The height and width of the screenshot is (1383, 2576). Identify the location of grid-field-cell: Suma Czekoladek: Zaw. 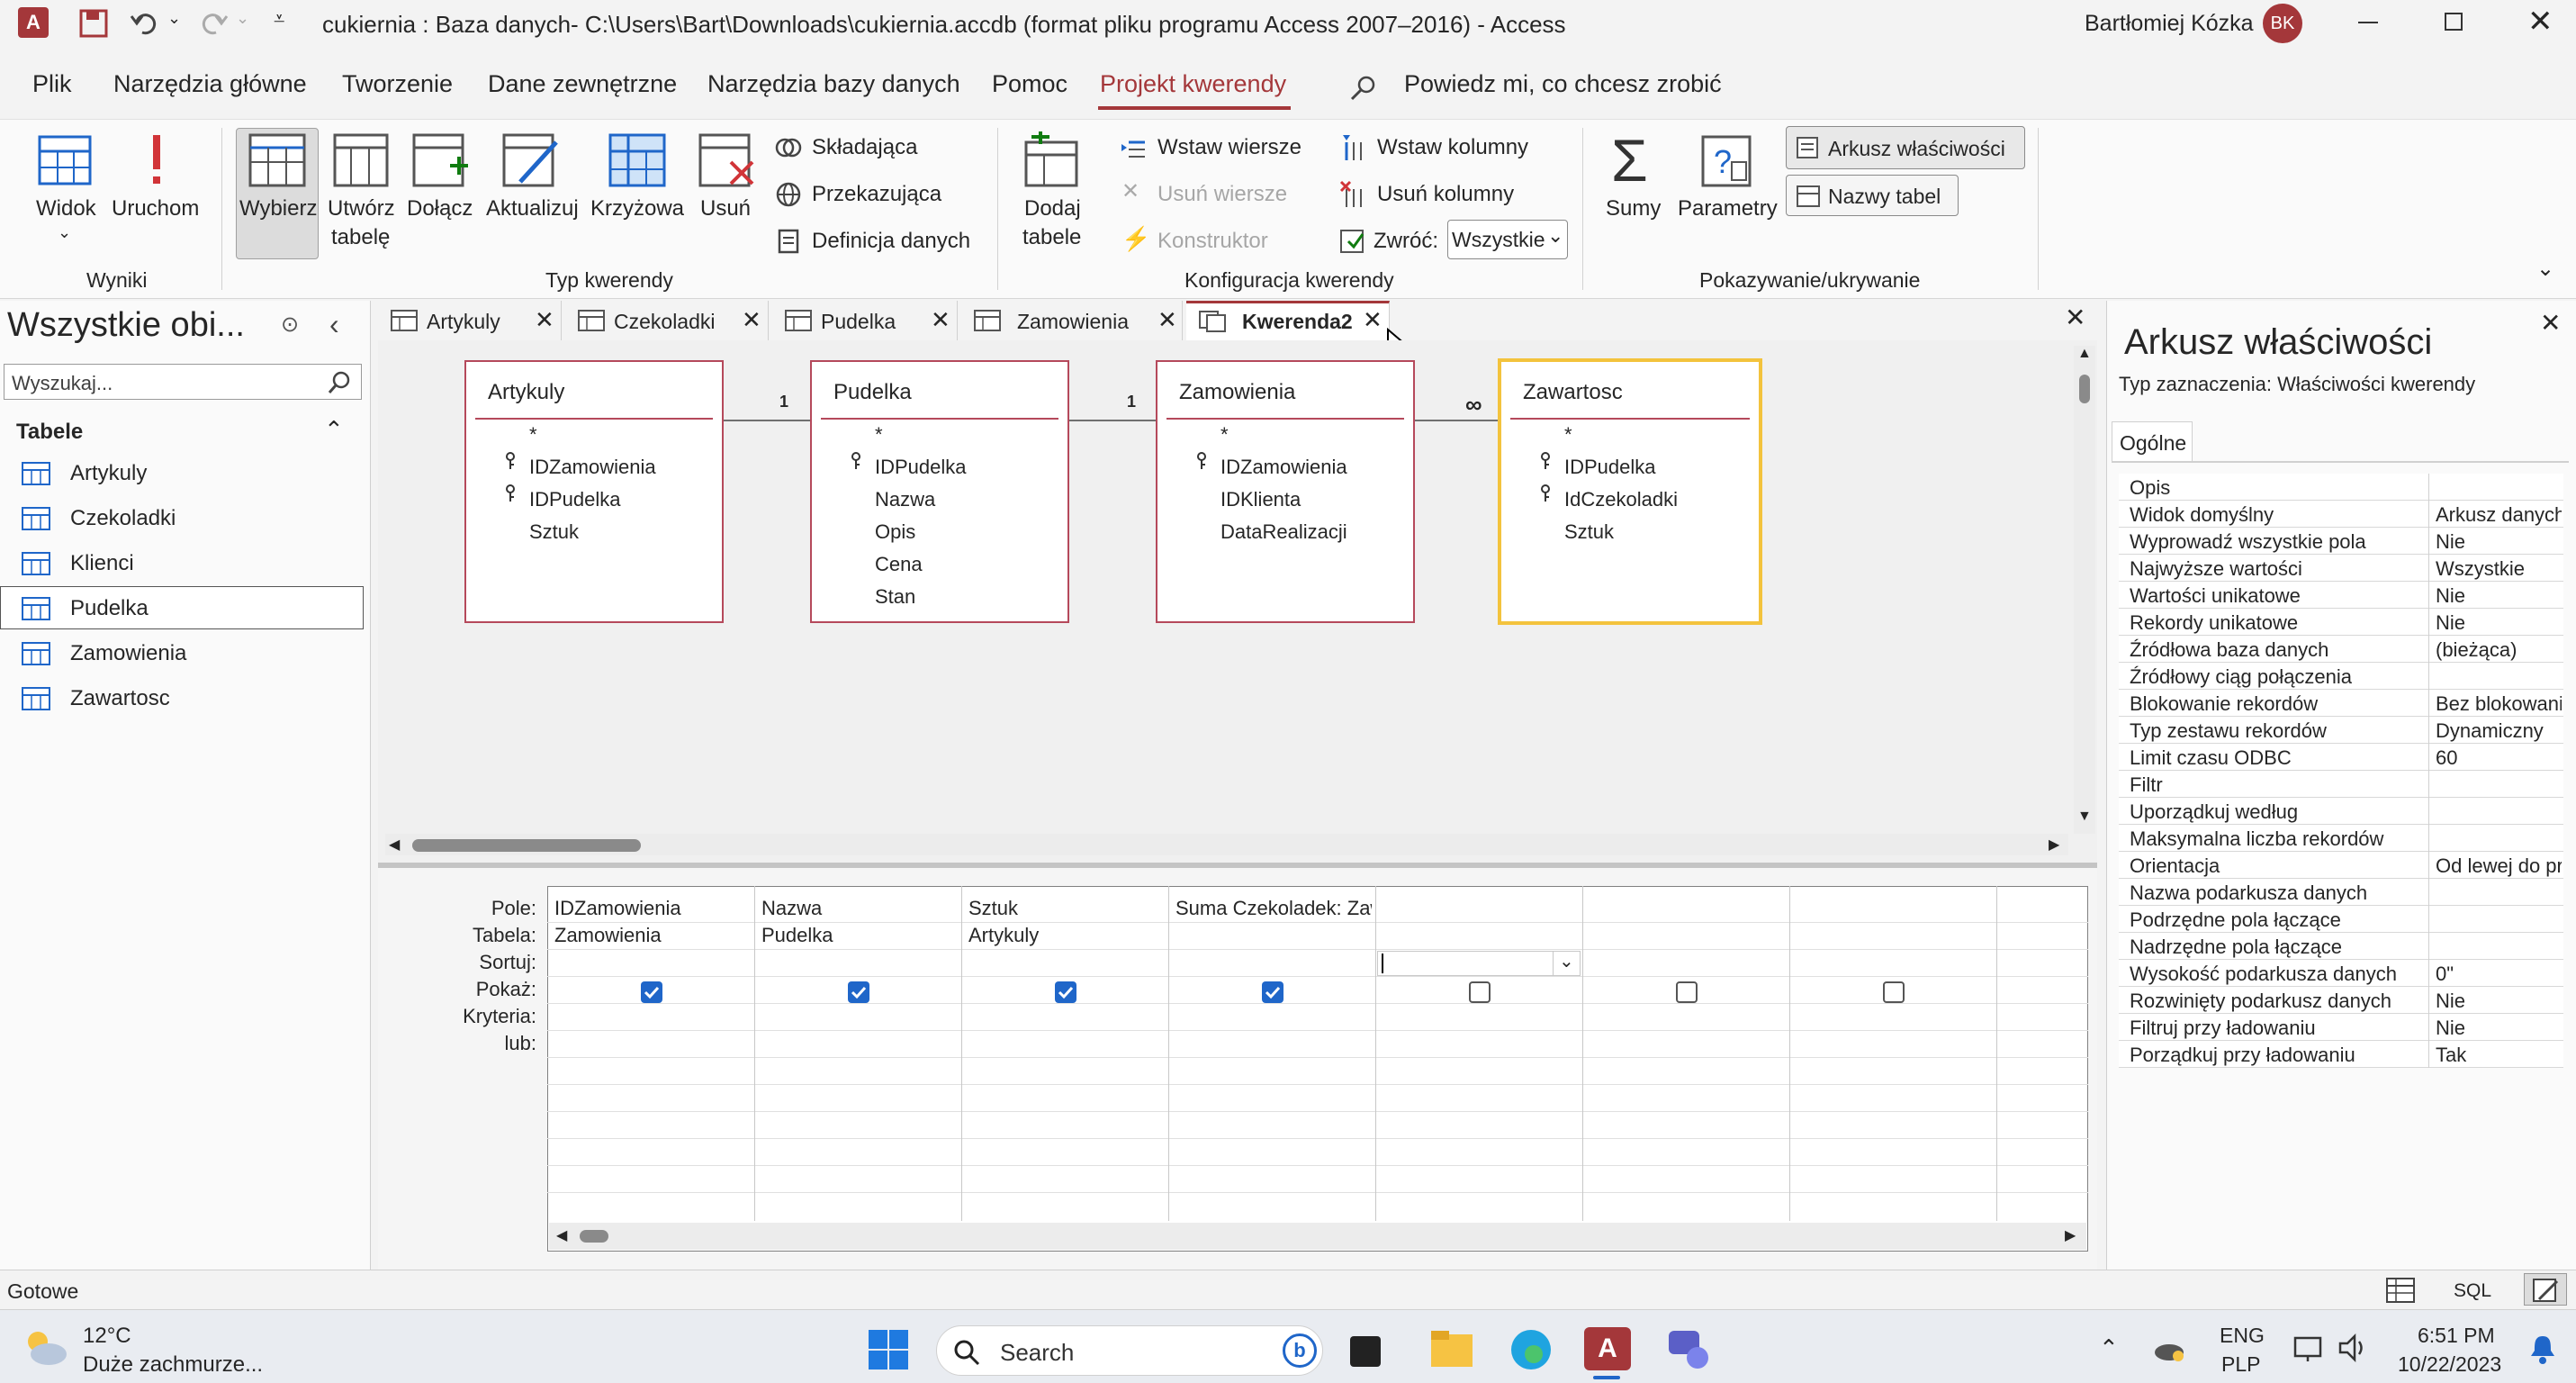
(1273, 908).